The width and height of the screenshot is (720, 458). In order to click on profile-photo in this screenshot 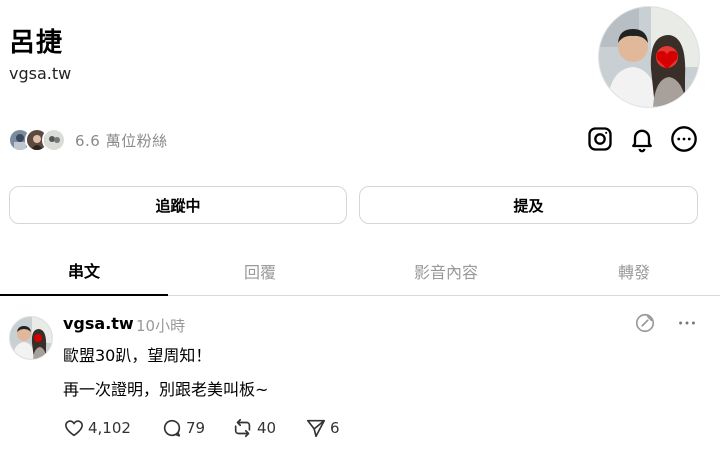, I will do `click(649, 57)`.